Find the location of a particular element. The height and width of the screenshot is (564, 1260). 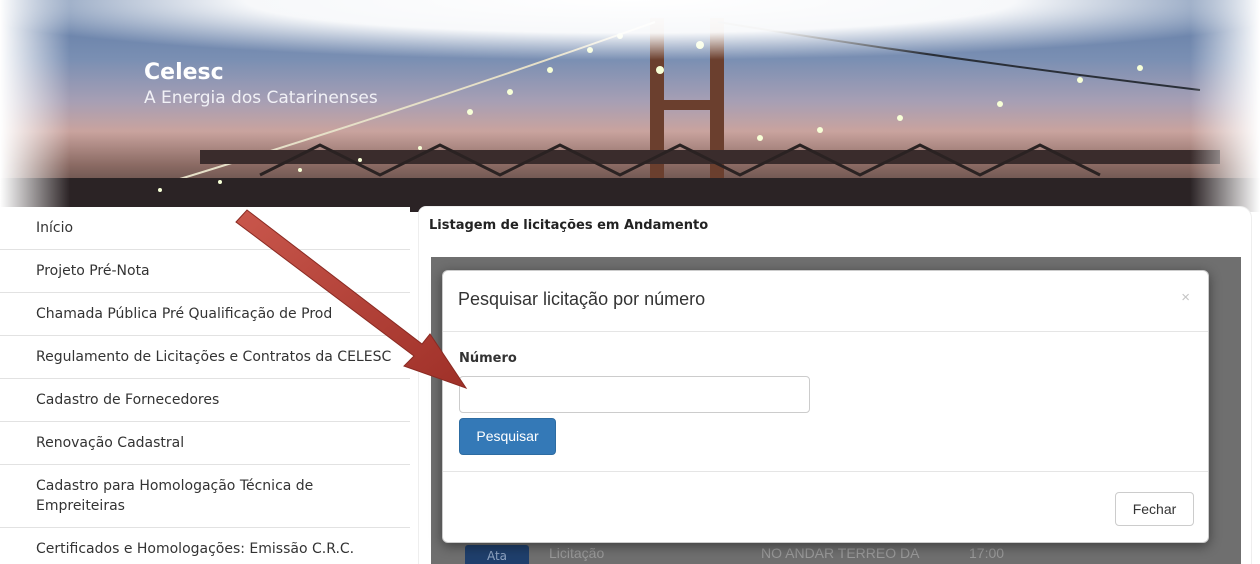

brand-subtitle: A Energia dos Catarinenses is located at coordinates (261, 98).